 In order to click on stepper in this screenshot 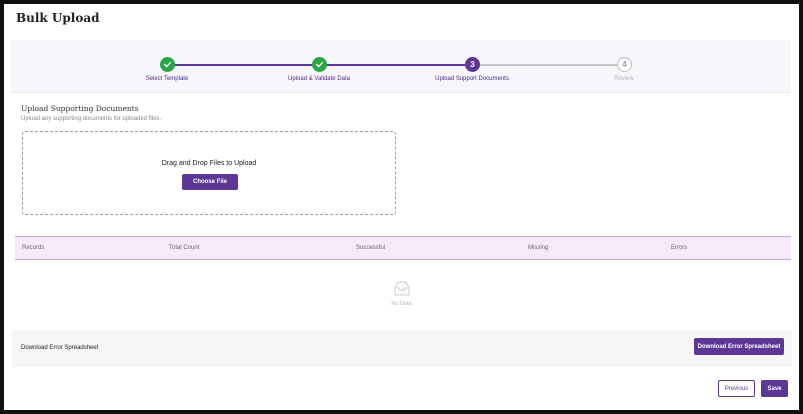, I will do `click(401, 66)`.